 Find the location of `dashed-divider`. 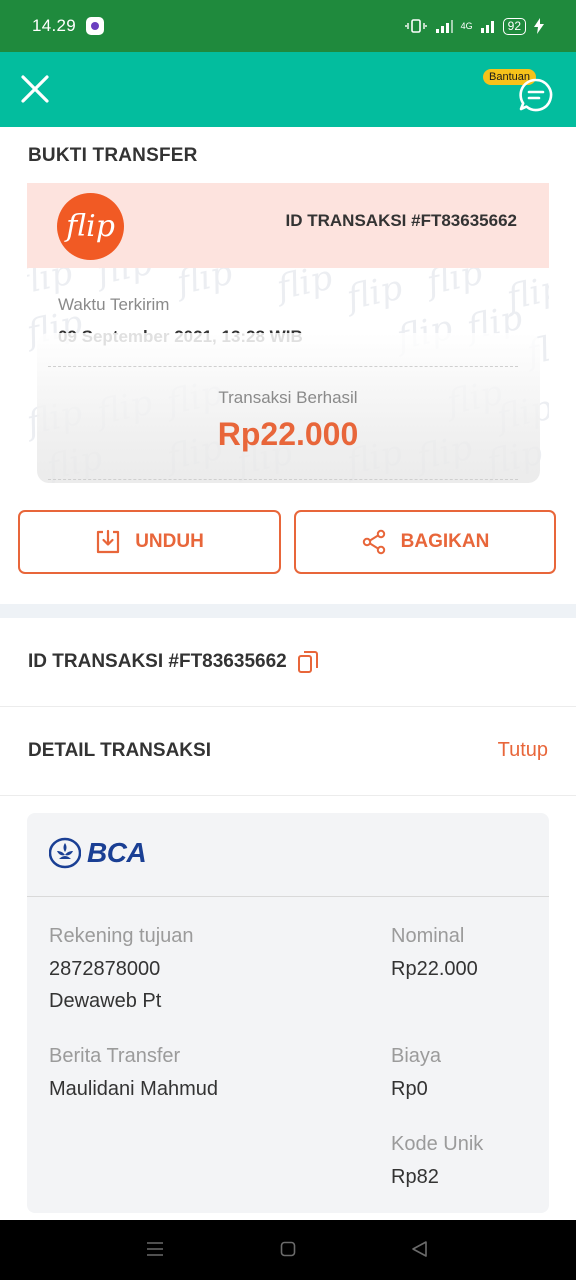

dashed-divider is located at coordinates (283, 366).